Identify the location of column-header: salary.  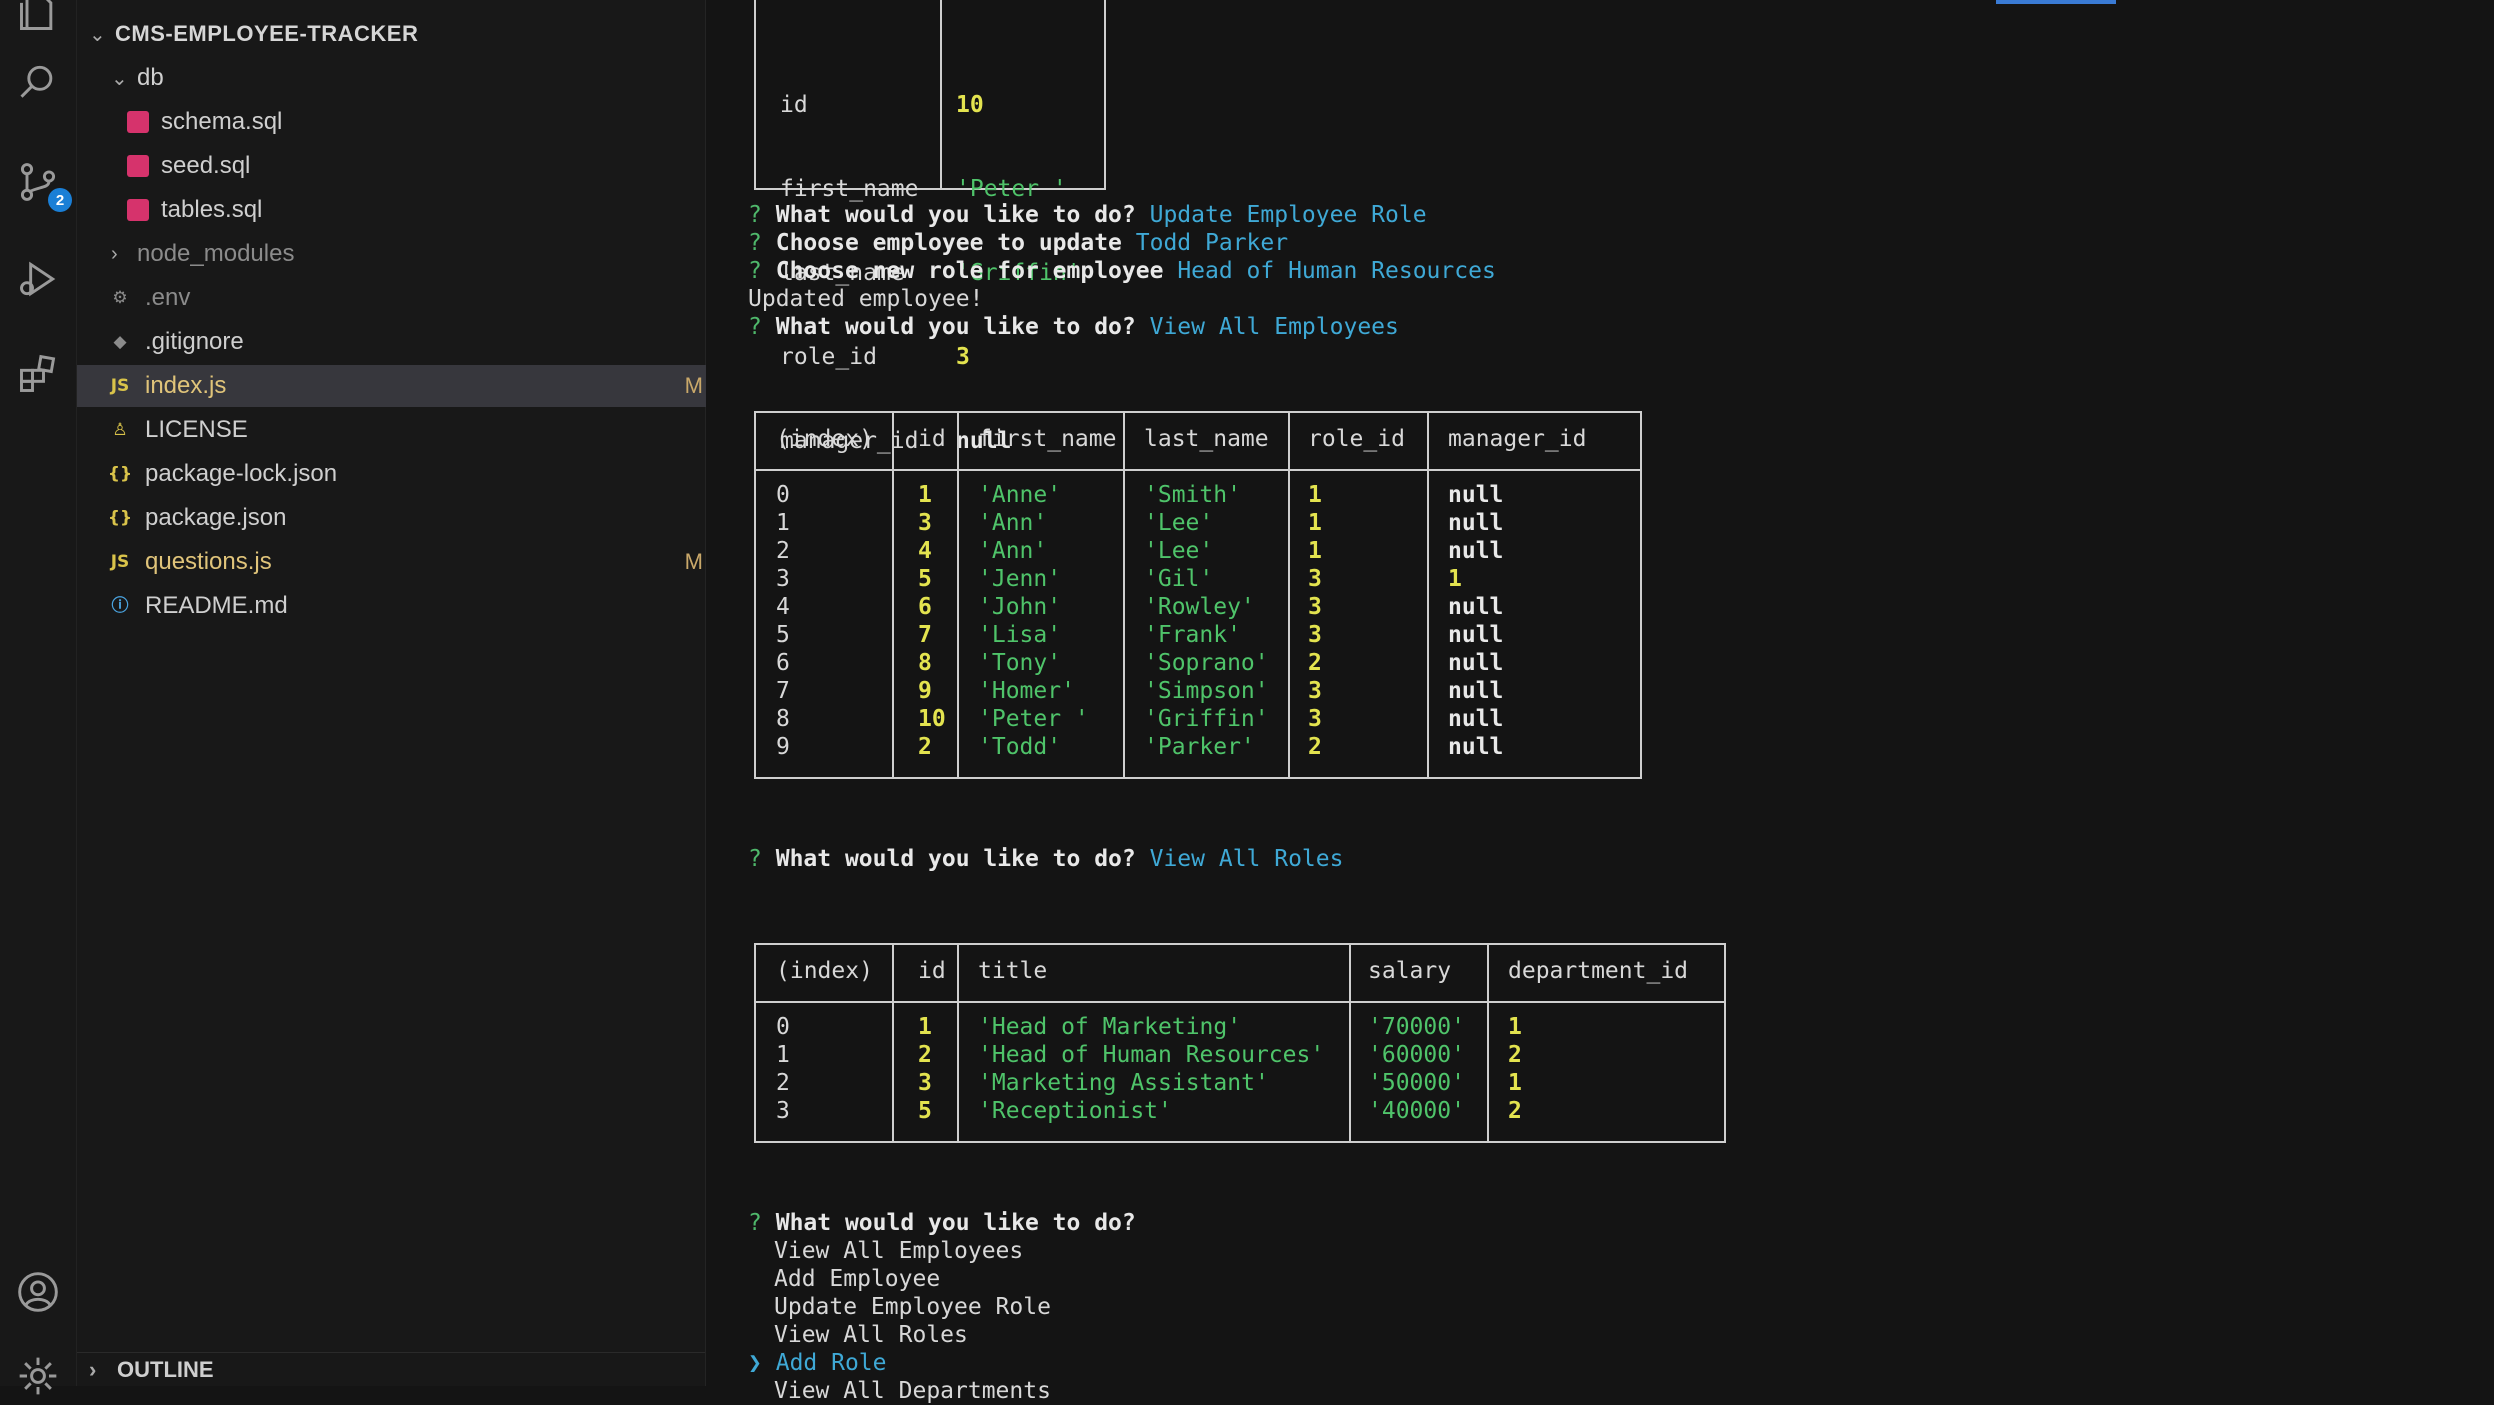
(1410, 971).